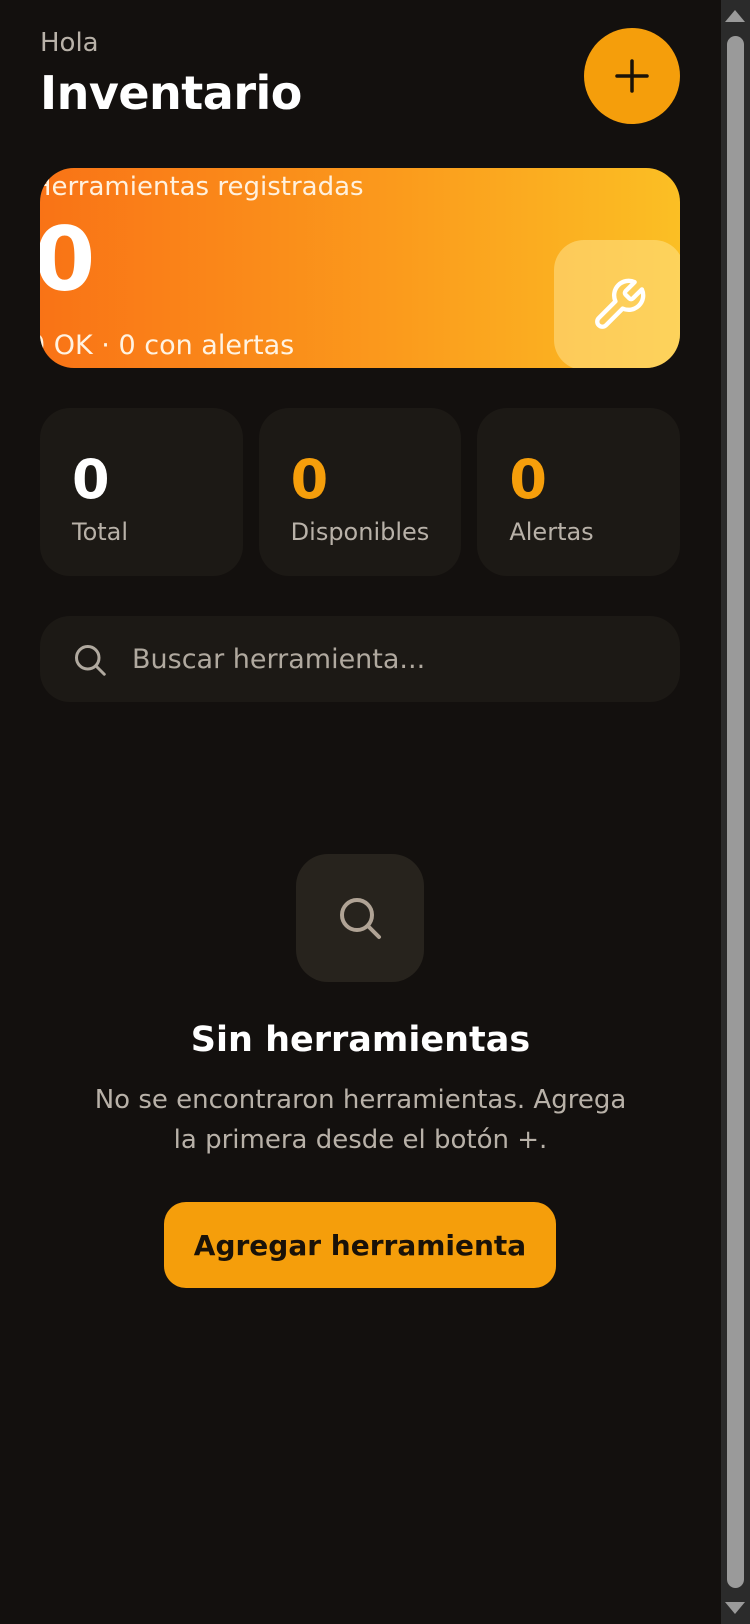 This screenshot has width=750, height=1624. Describe the element at coordinates (167, 345) in the screenshot. I see `hero-summary: 0 OK · 0 con alertas` at that location.